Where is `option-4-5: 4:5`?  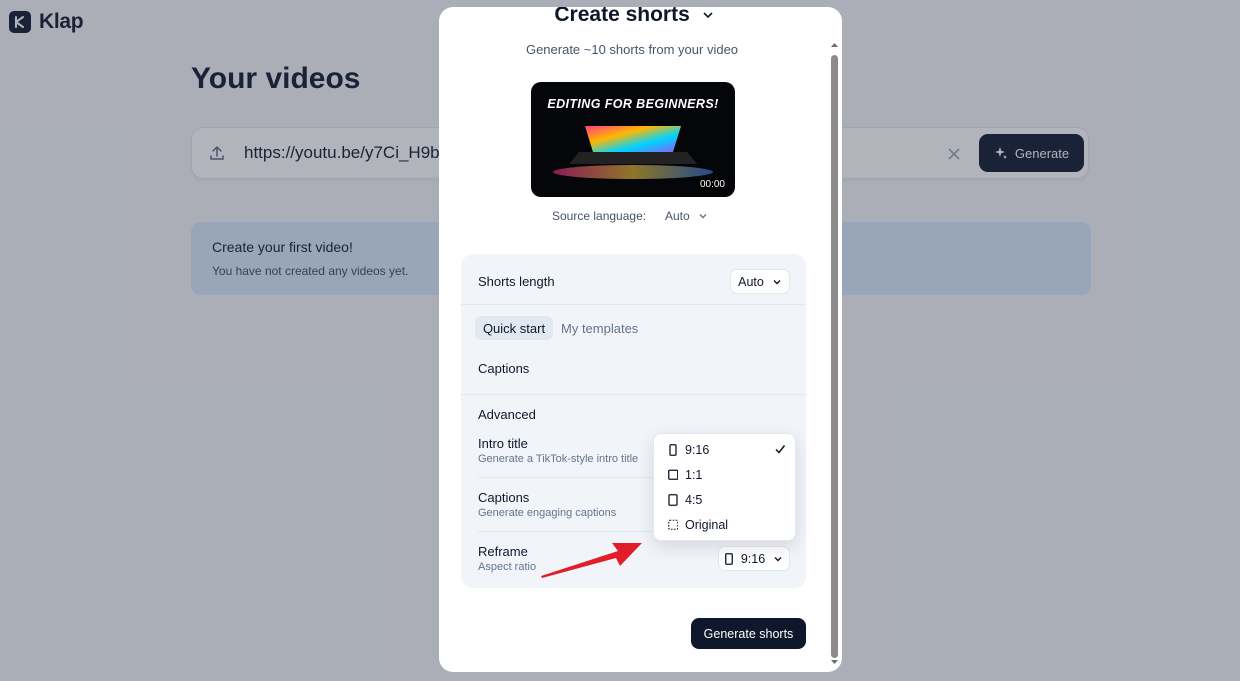
option-4-5: 4:5 is located at coordinates (685, 500).